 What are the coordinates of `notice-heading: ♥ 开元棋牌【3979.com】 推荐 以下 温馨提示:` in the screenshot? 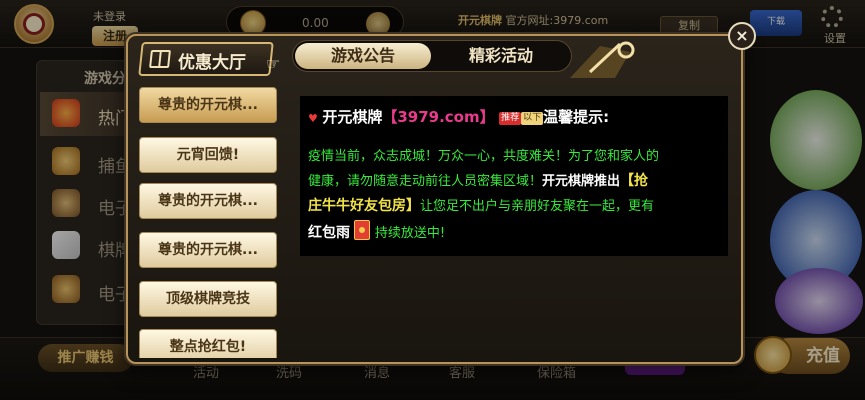 It's located at (458, 118).